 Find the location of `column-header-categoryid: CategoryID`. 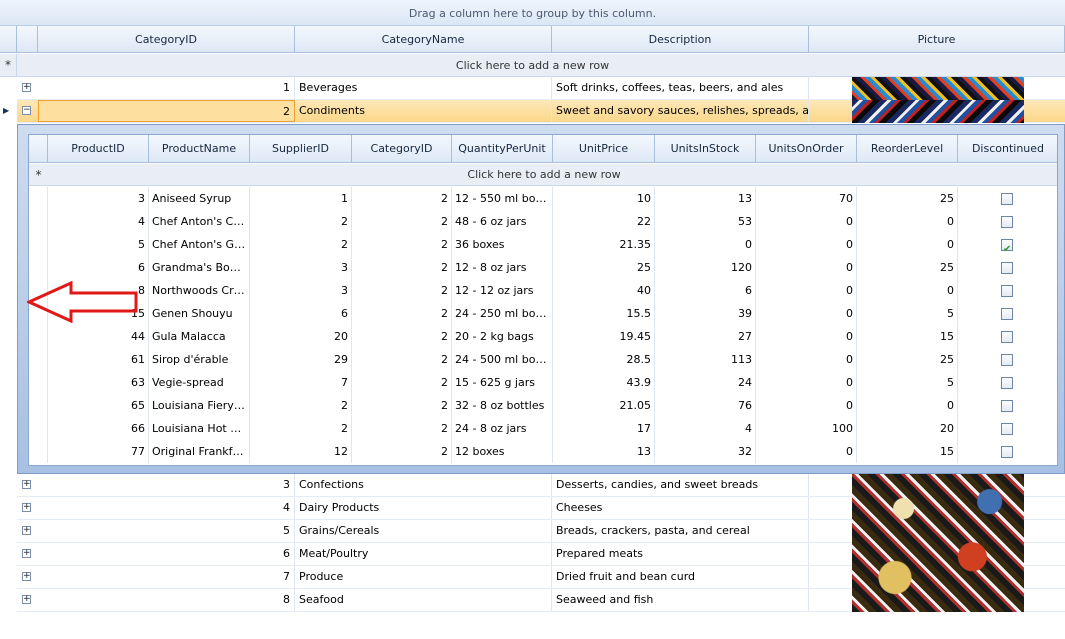

column-header-categoryid: CategoryID is located at coordinates (166, 39).